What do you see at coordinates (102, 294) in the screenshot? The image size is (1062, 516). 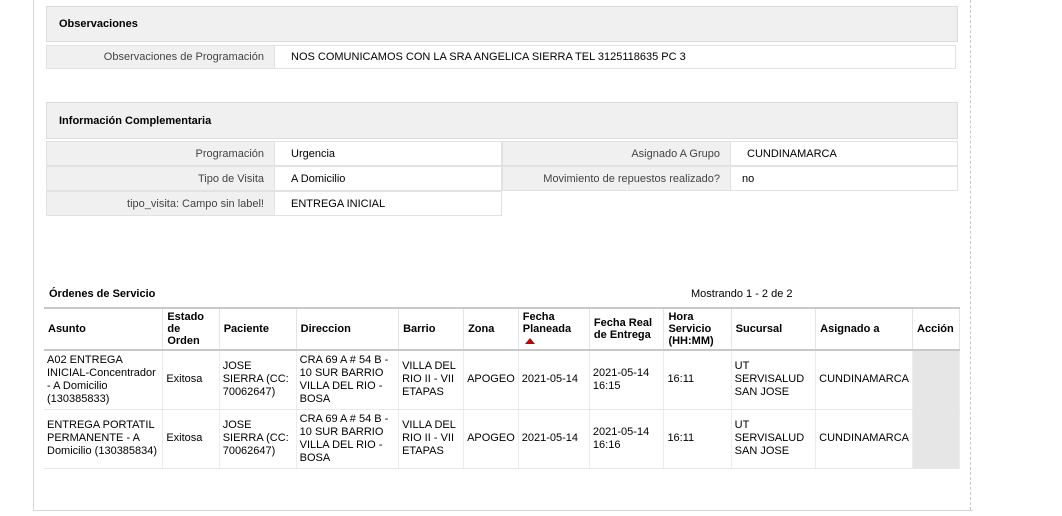 I see `ordenes-servicio-title: Órdenes de Servicio` at bounding box center [102, 294].